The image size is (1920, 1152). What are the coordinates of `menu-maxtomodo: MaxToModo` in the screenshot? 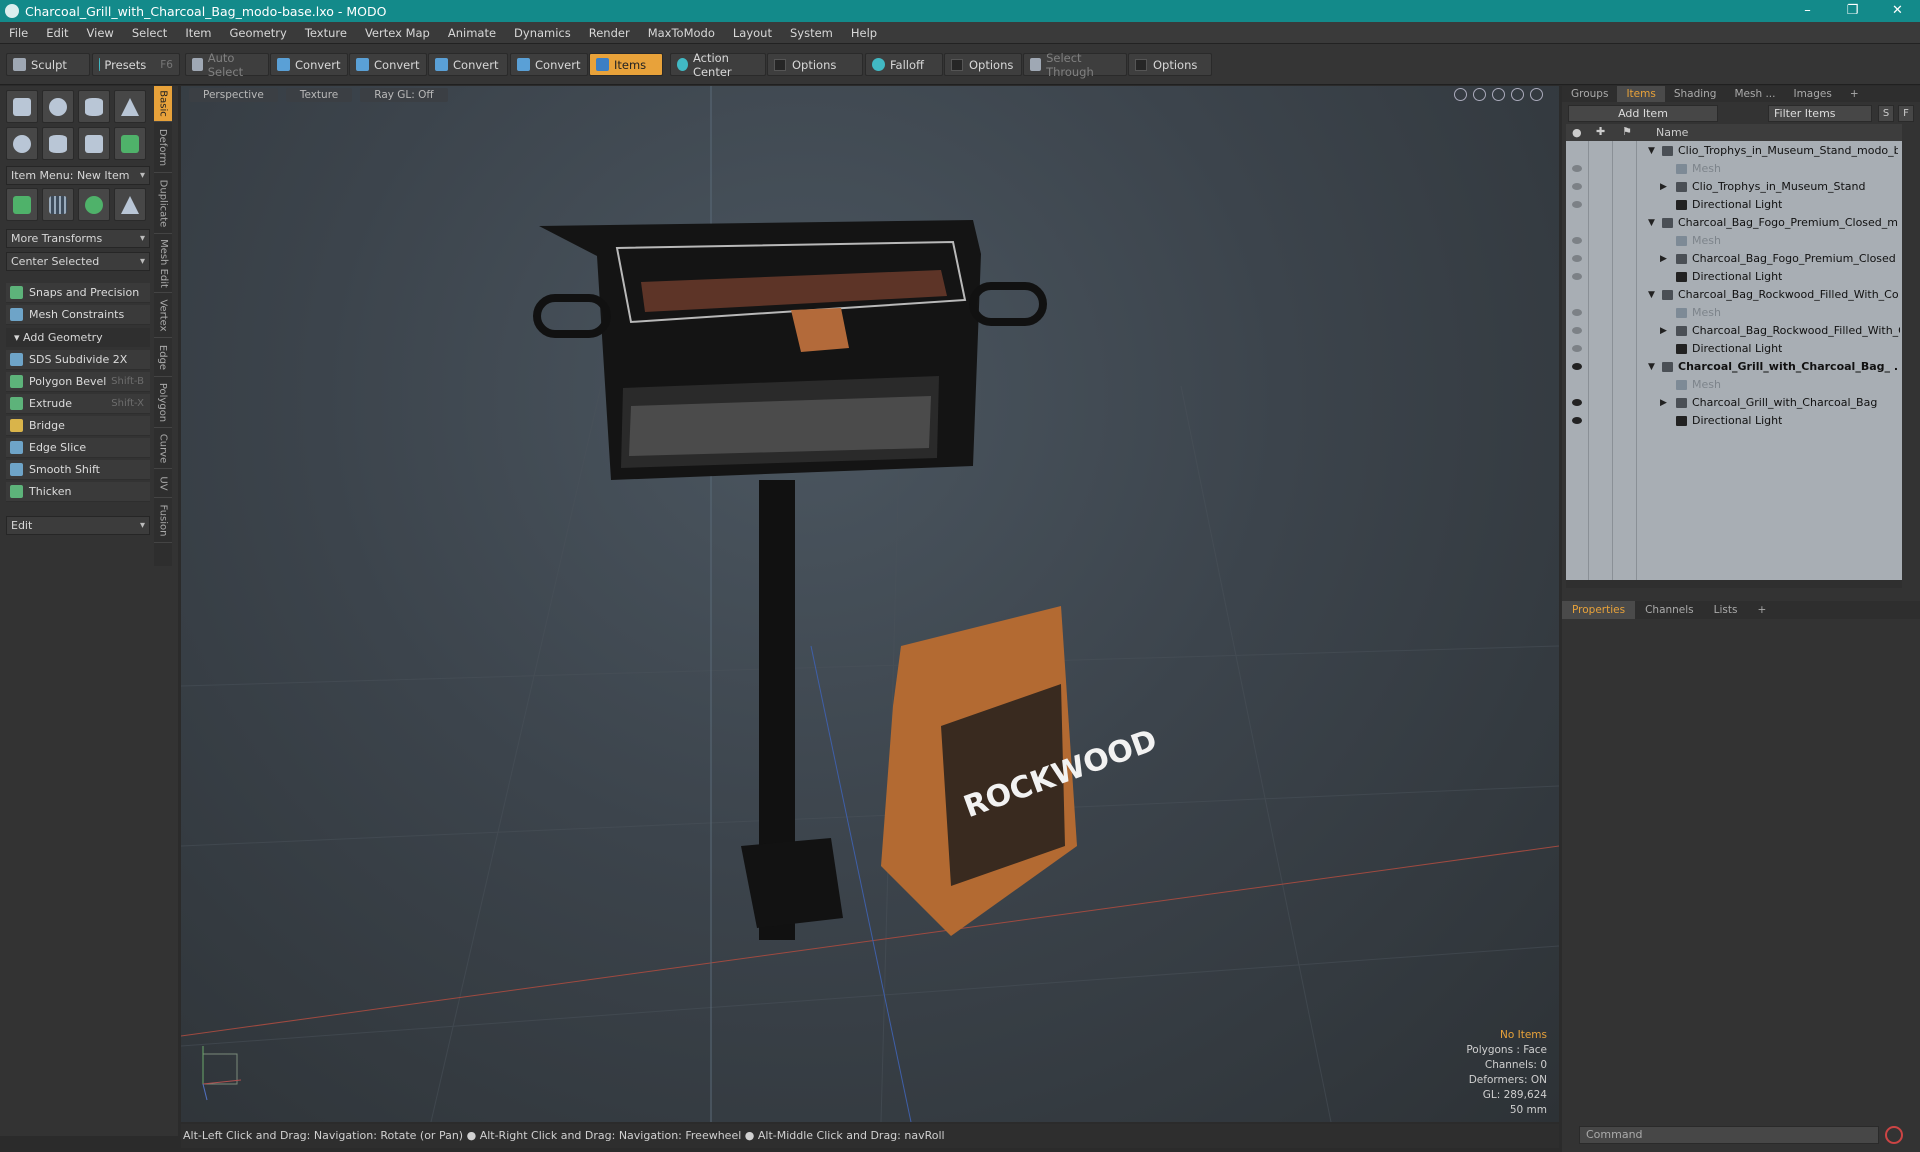 It's located at (681, 33).